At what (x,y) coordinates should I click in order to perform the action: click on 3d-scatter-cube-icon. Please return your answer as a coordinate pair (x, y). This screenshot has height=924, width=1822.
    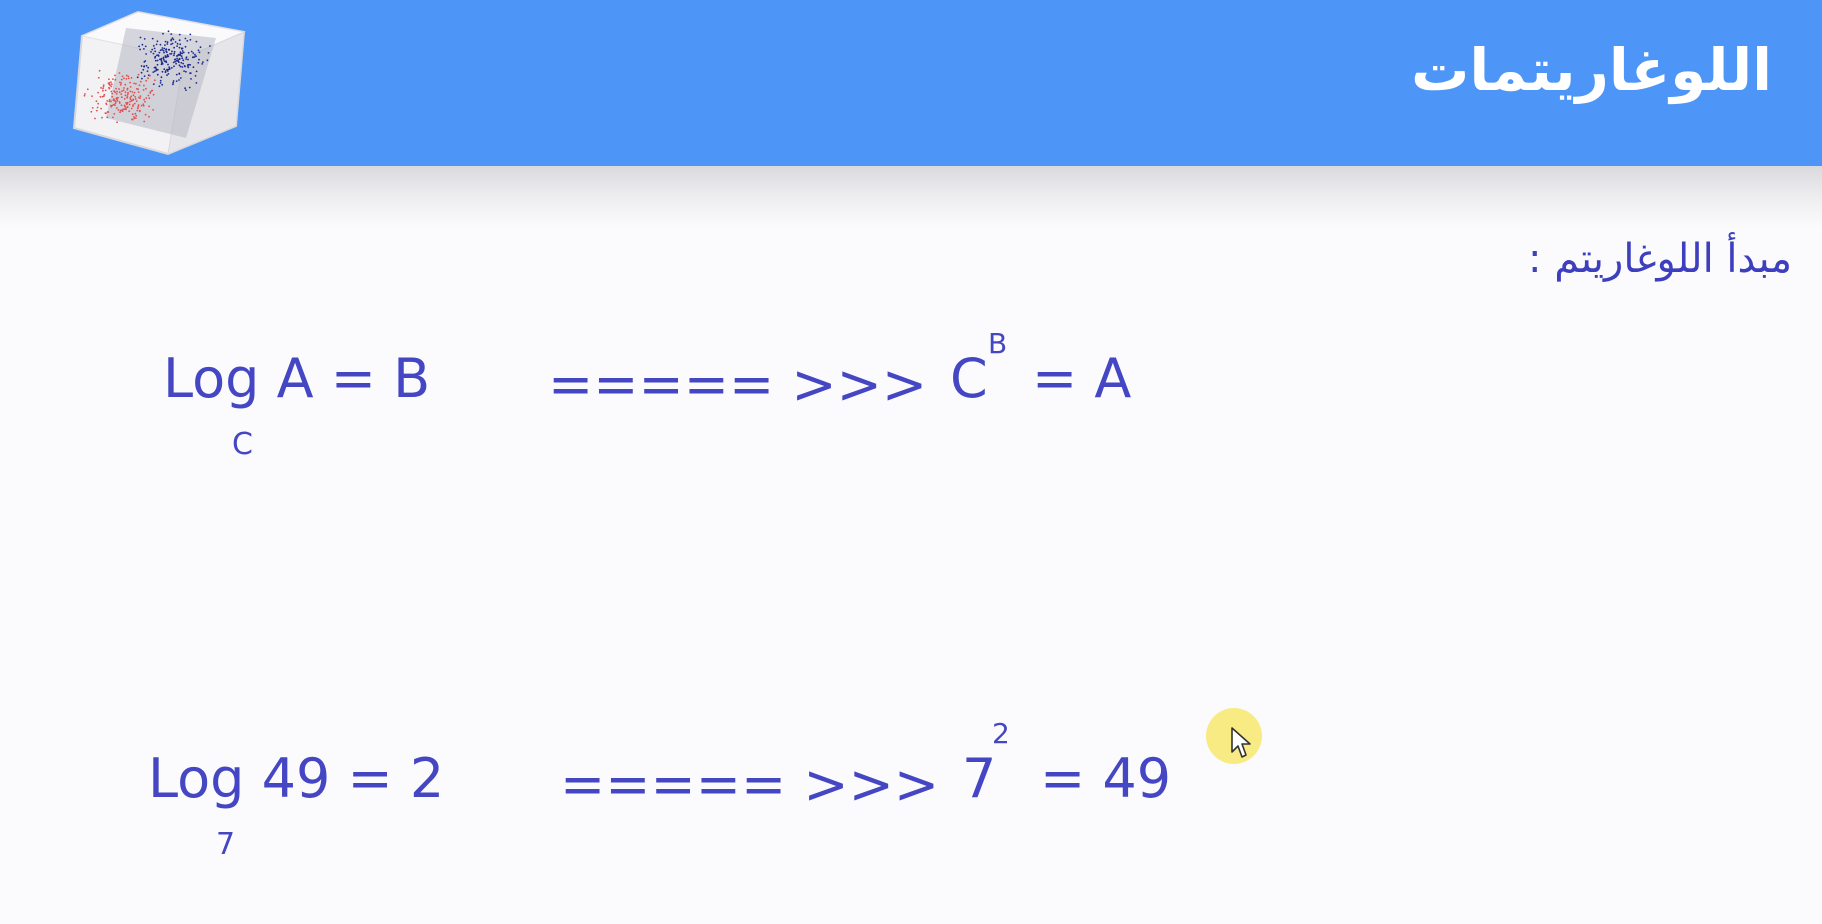
    Looking at the image, I should click on (159, 83).